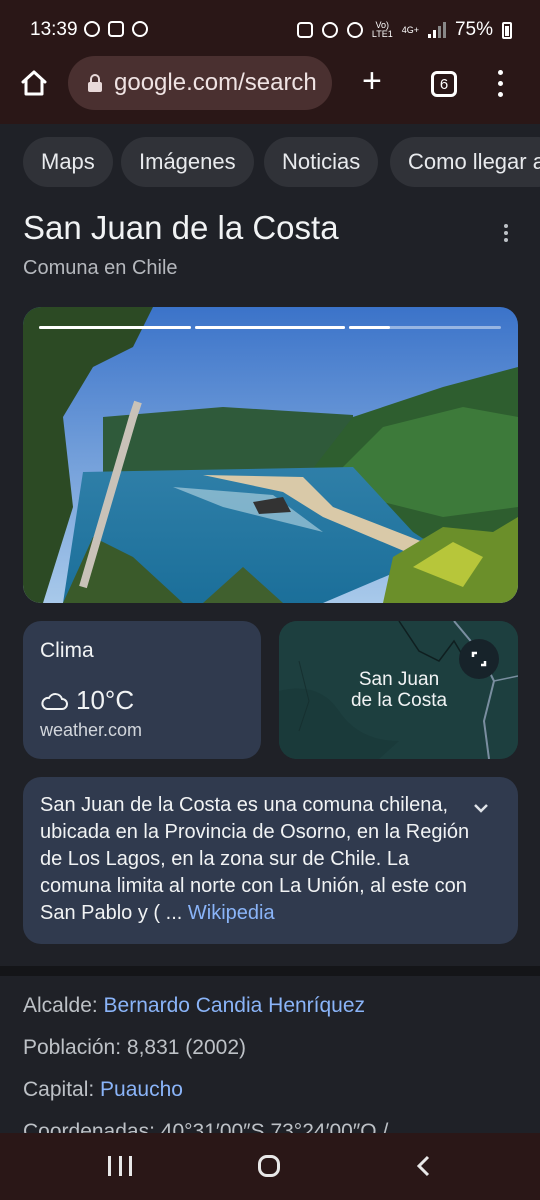  I want to click on weather-temperature-row: 10°C, so click(87, 700).